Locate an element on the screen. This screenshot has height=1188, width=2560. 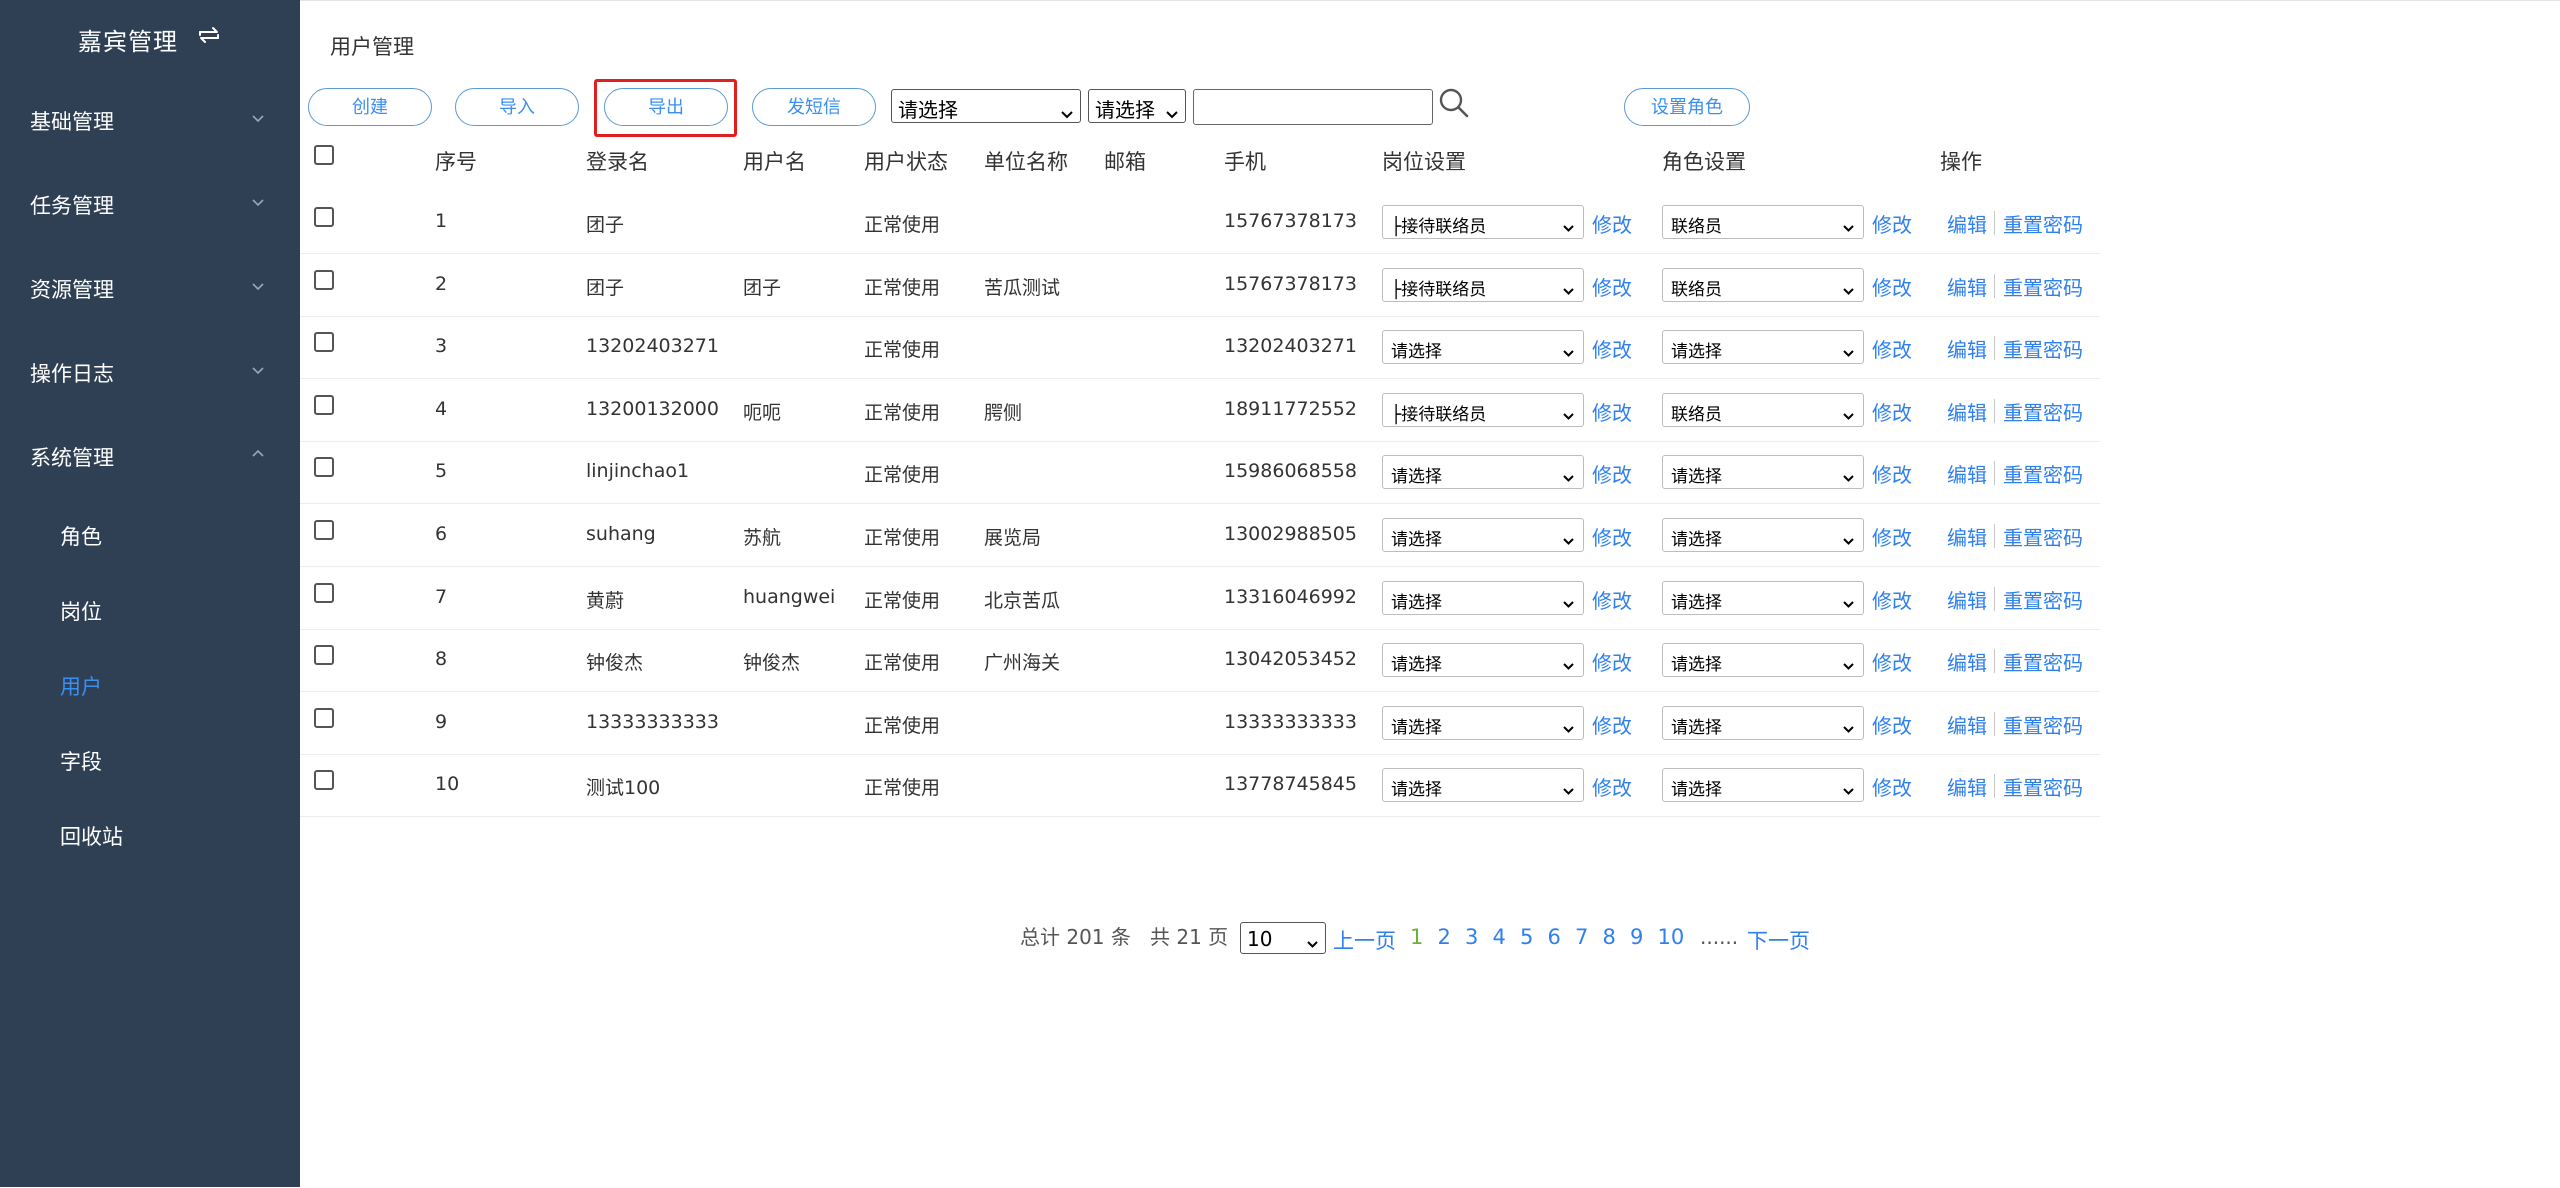
switch-icon is located at coordinates (209, 35).